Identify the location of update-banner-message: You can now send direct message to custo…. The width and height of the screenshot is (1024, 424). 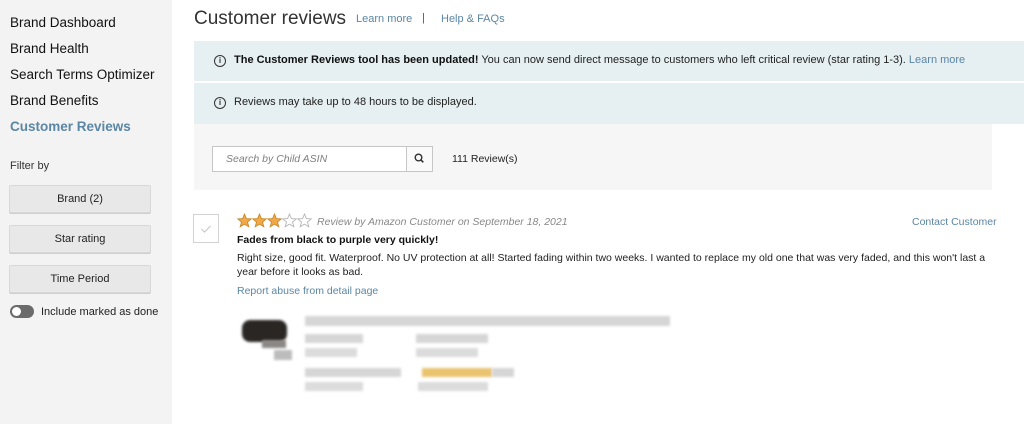
(693, 60).